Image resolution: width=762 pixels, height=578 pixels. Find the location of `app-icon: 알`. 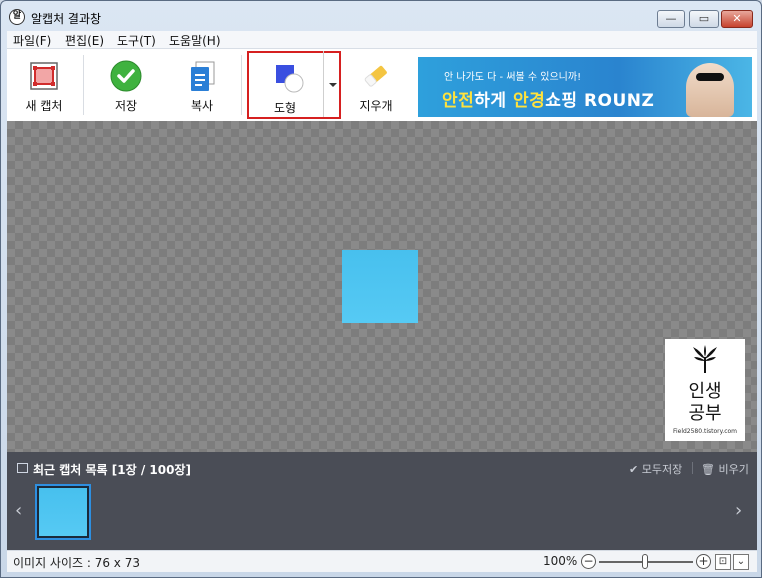

app-icon: 알 is located at coordinates (17, 17).